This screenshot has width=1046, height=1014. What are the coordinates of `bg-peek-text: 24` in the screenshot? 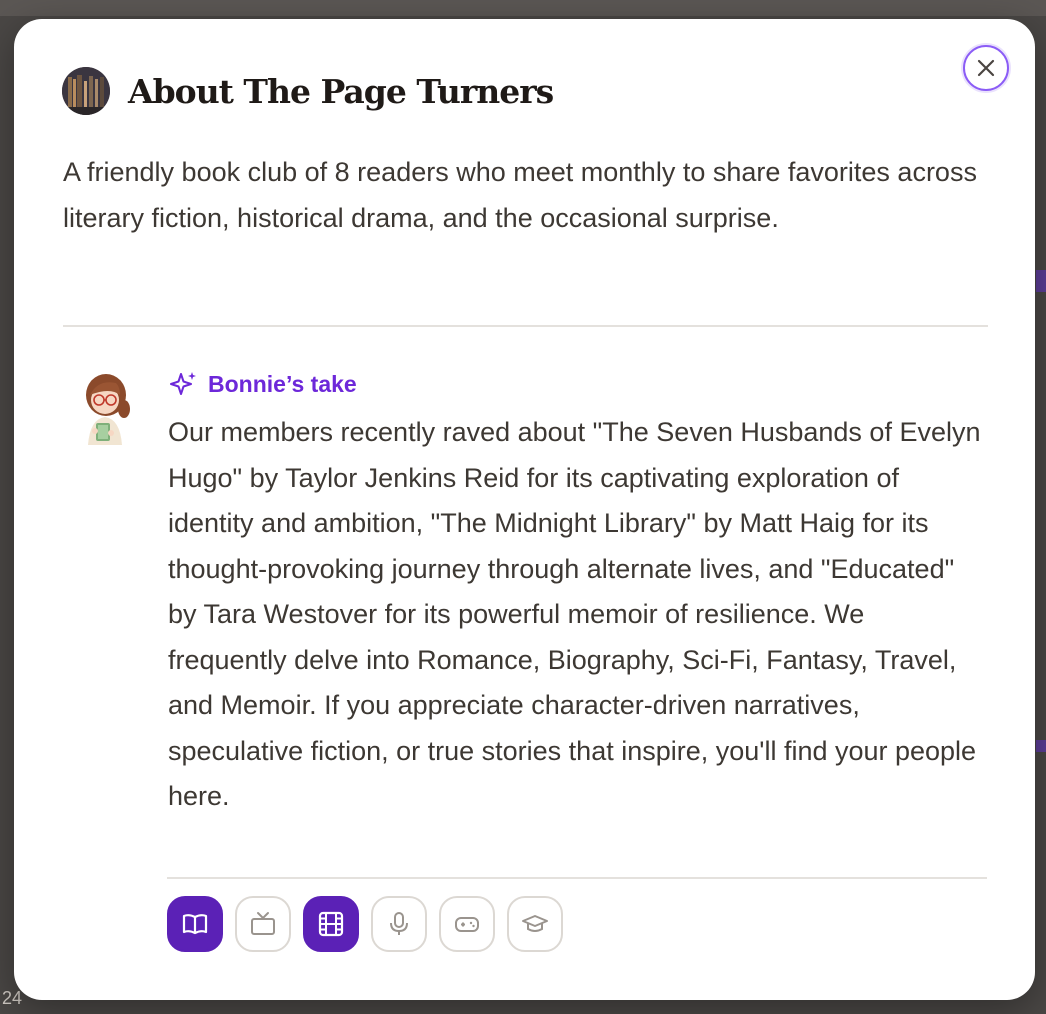 It's located at (12, 998).